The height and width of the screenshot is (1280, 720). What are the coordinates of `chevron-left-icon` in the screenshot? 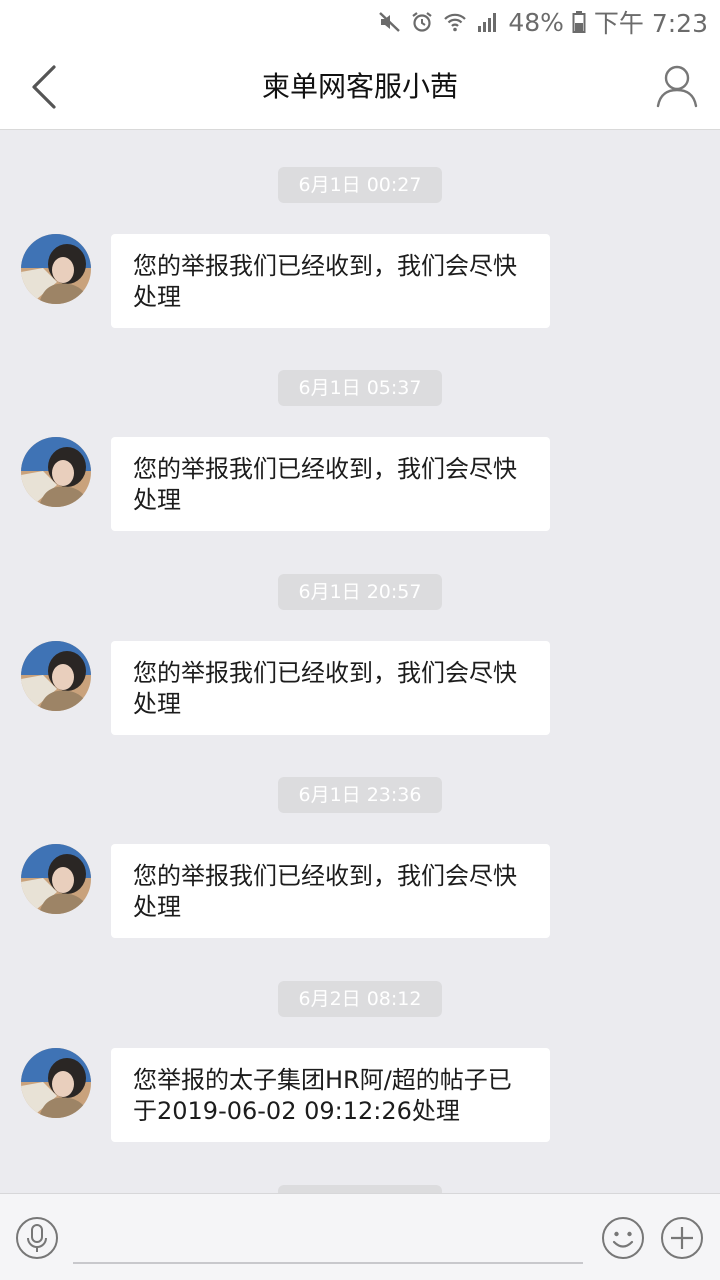 It's located at (44, 87).